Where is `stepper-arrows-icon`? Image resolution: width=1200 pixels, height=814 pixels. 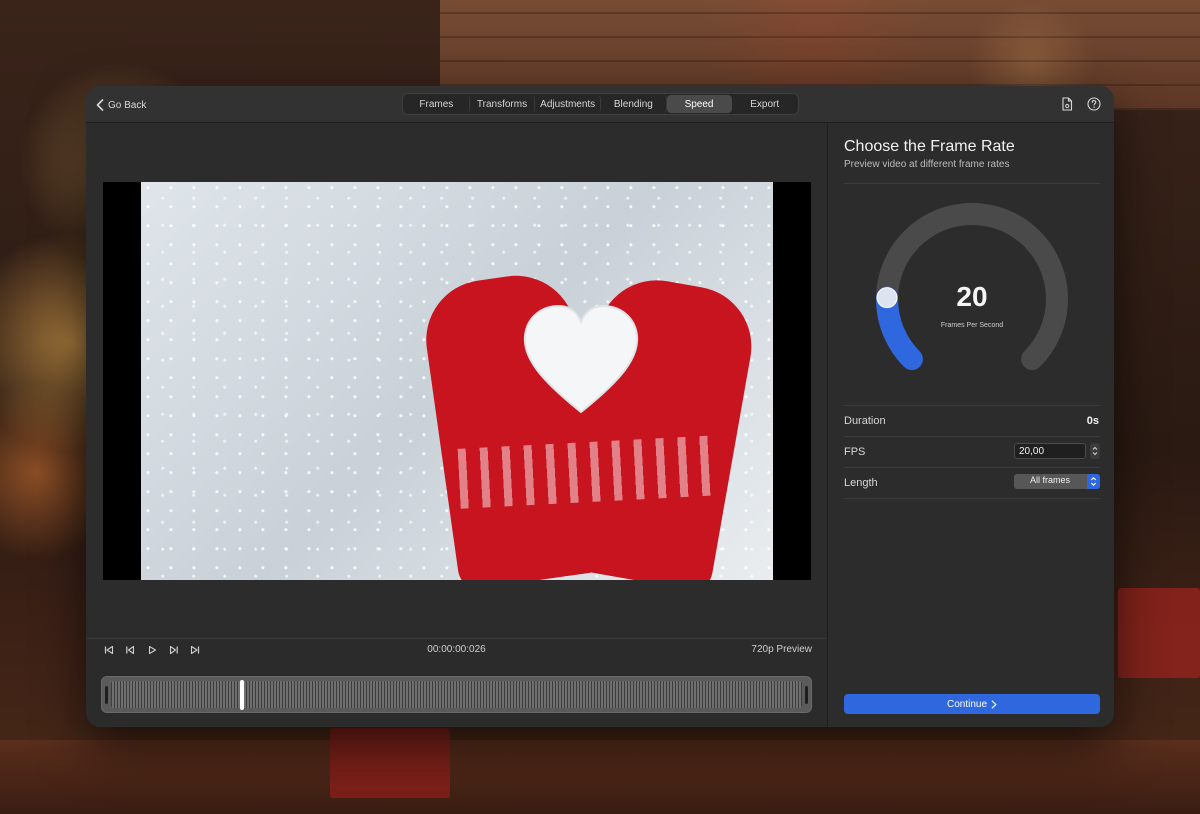 stepper-arrows-icon is located at coordinates (1095, 451).